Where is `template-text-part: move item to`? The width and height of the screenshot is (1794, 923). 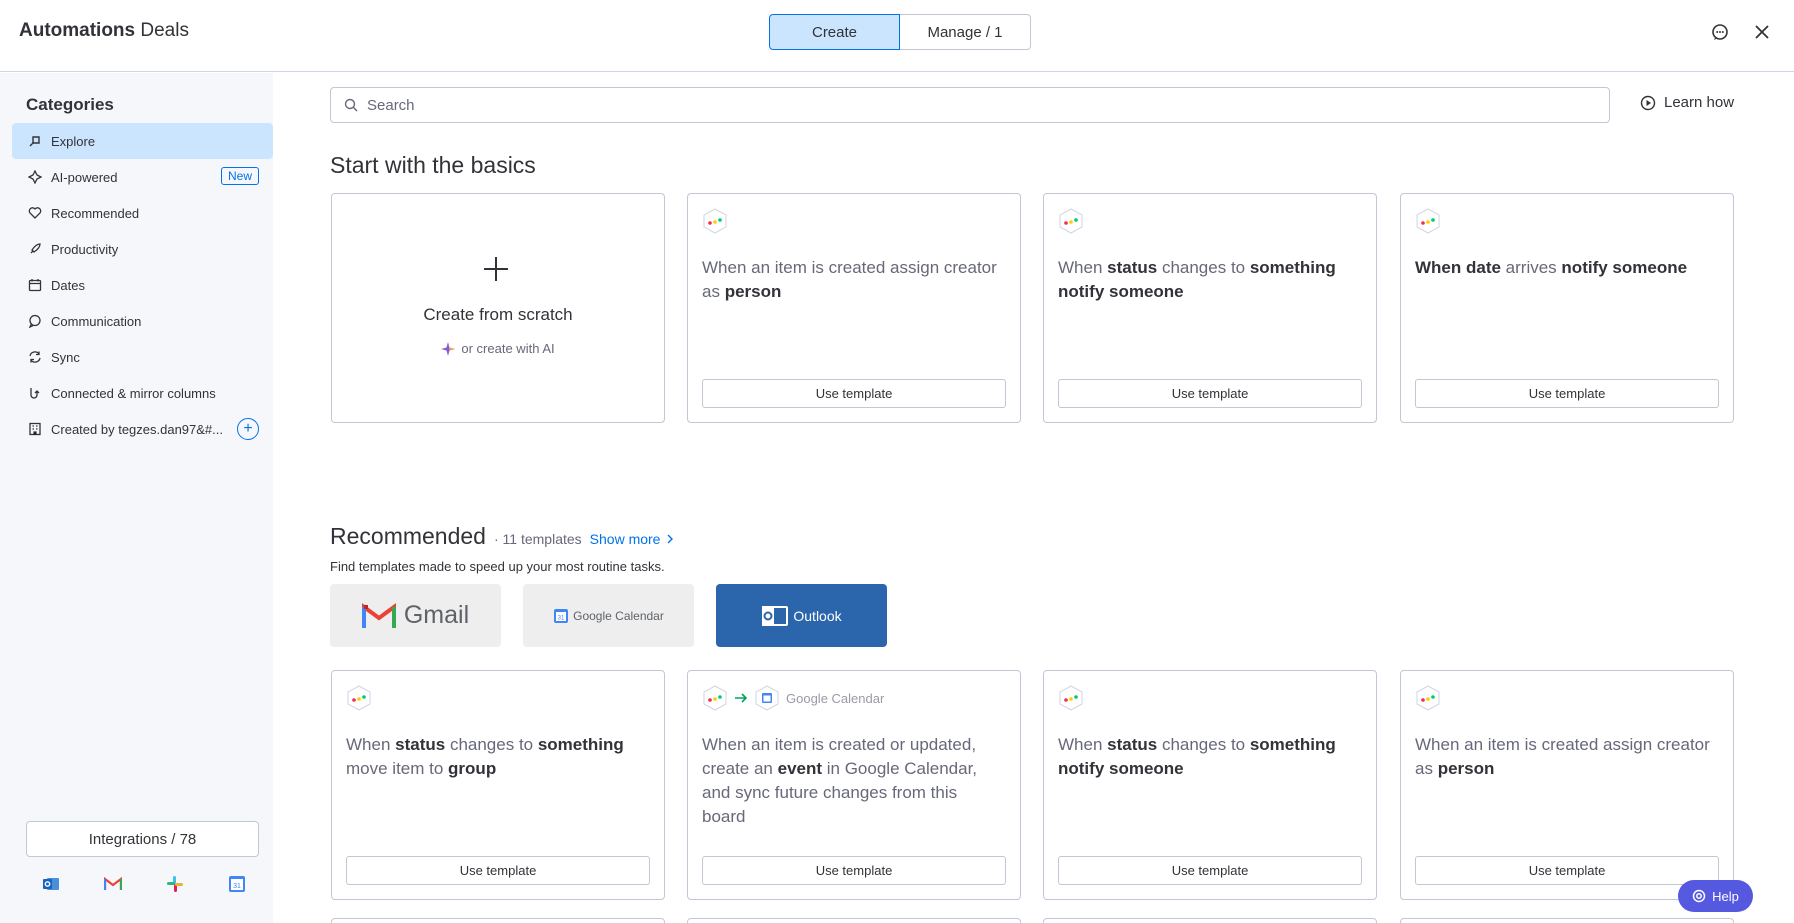
template-text-part: move item to is located at coordinates (397, 768).